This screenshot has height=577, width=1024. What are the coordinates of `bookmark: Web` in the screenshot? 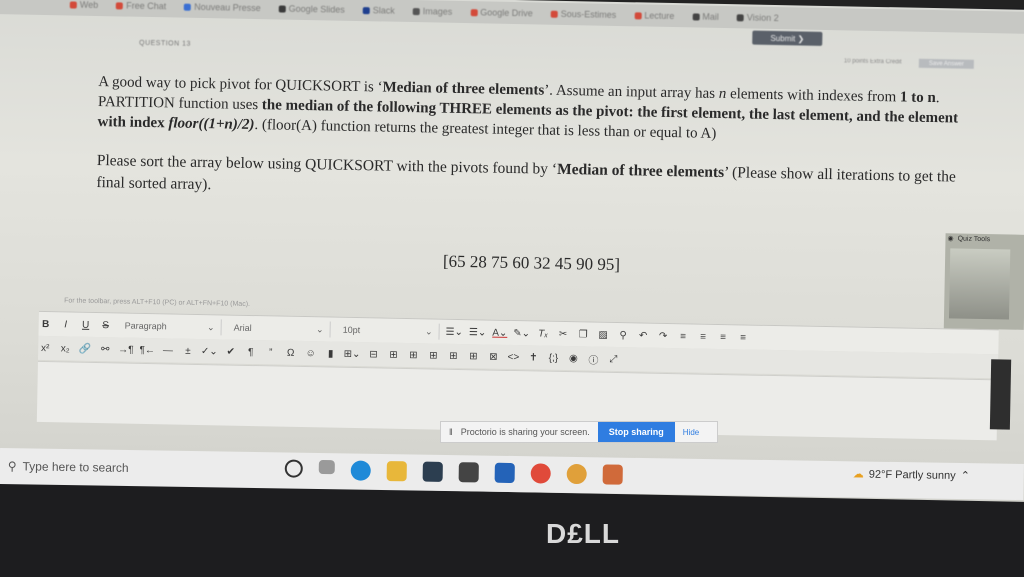 It's located at (84, 5).